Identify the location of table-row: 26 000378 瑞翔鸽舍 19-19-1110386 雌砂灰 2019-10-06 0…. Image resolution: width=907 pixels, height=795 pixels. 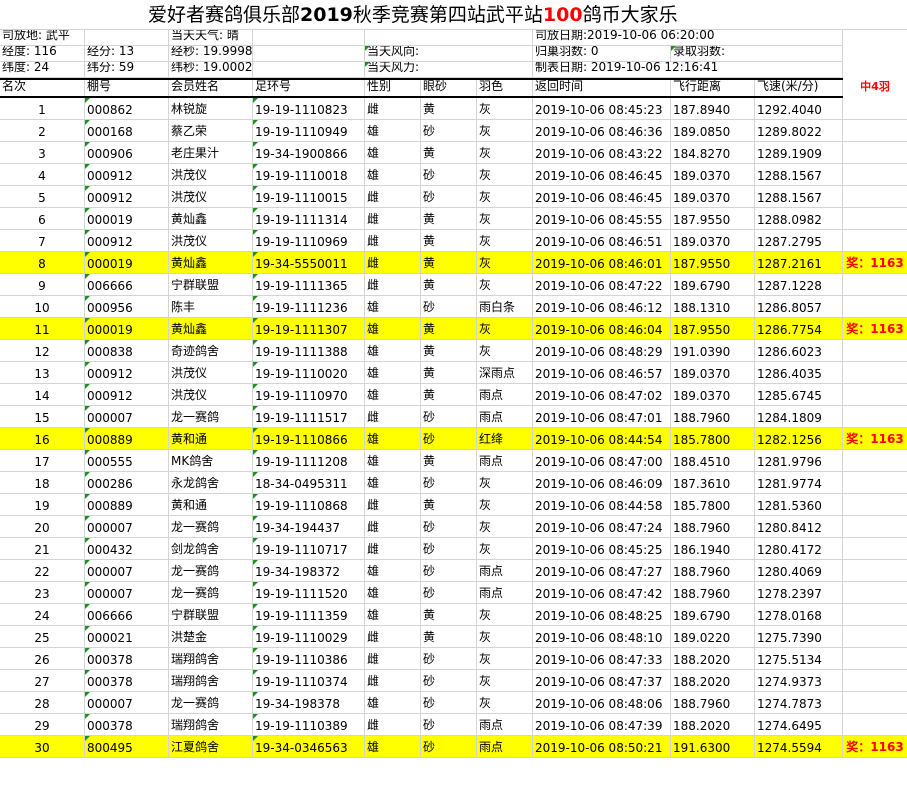
(453, 659).